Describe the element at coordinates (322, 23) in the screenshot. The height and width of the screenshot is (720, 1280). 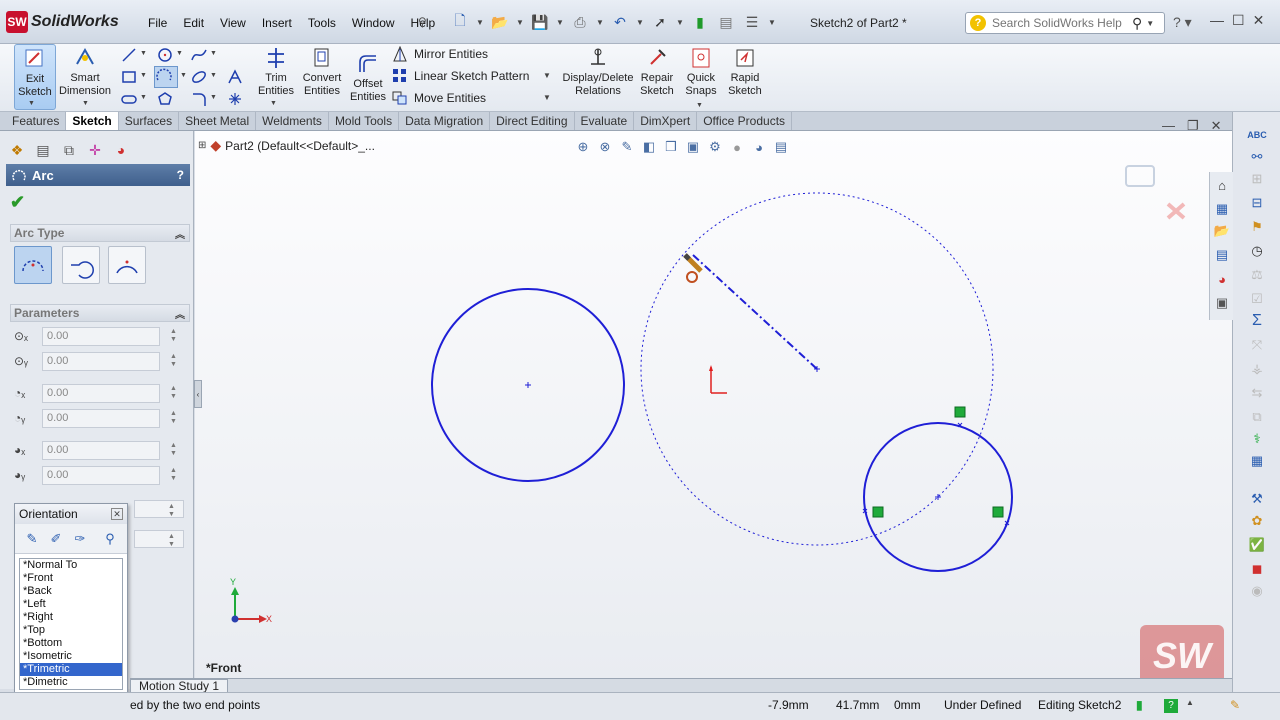
I see `menu-tools: Tools` at that location.